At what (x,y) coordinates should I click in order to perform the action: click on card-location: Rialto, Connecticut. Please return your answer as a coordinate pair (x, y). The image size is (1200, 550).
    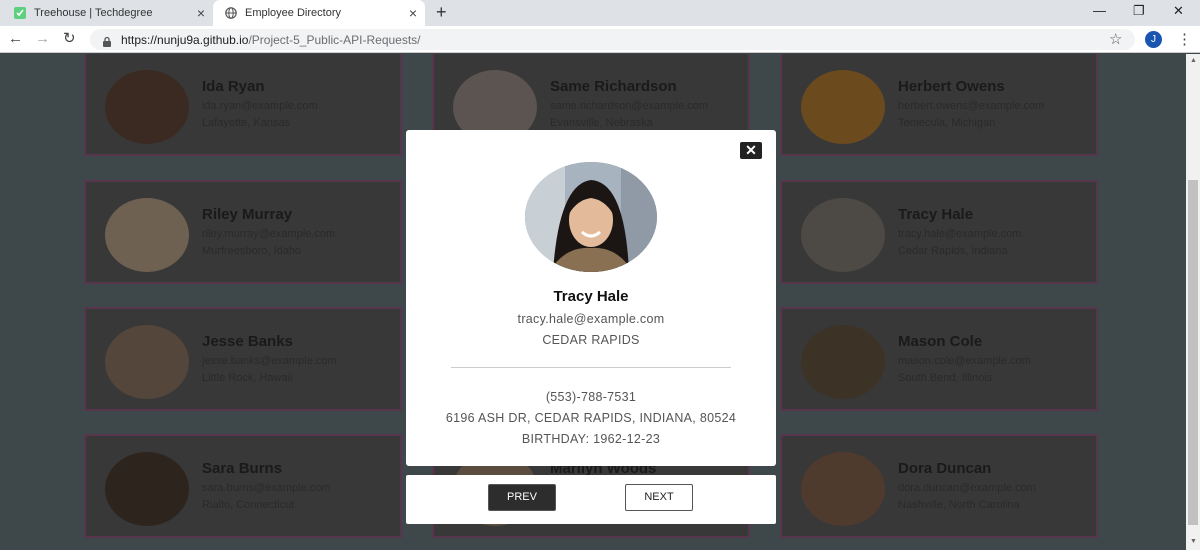
    Looking at the image, I should click on (248, 505).